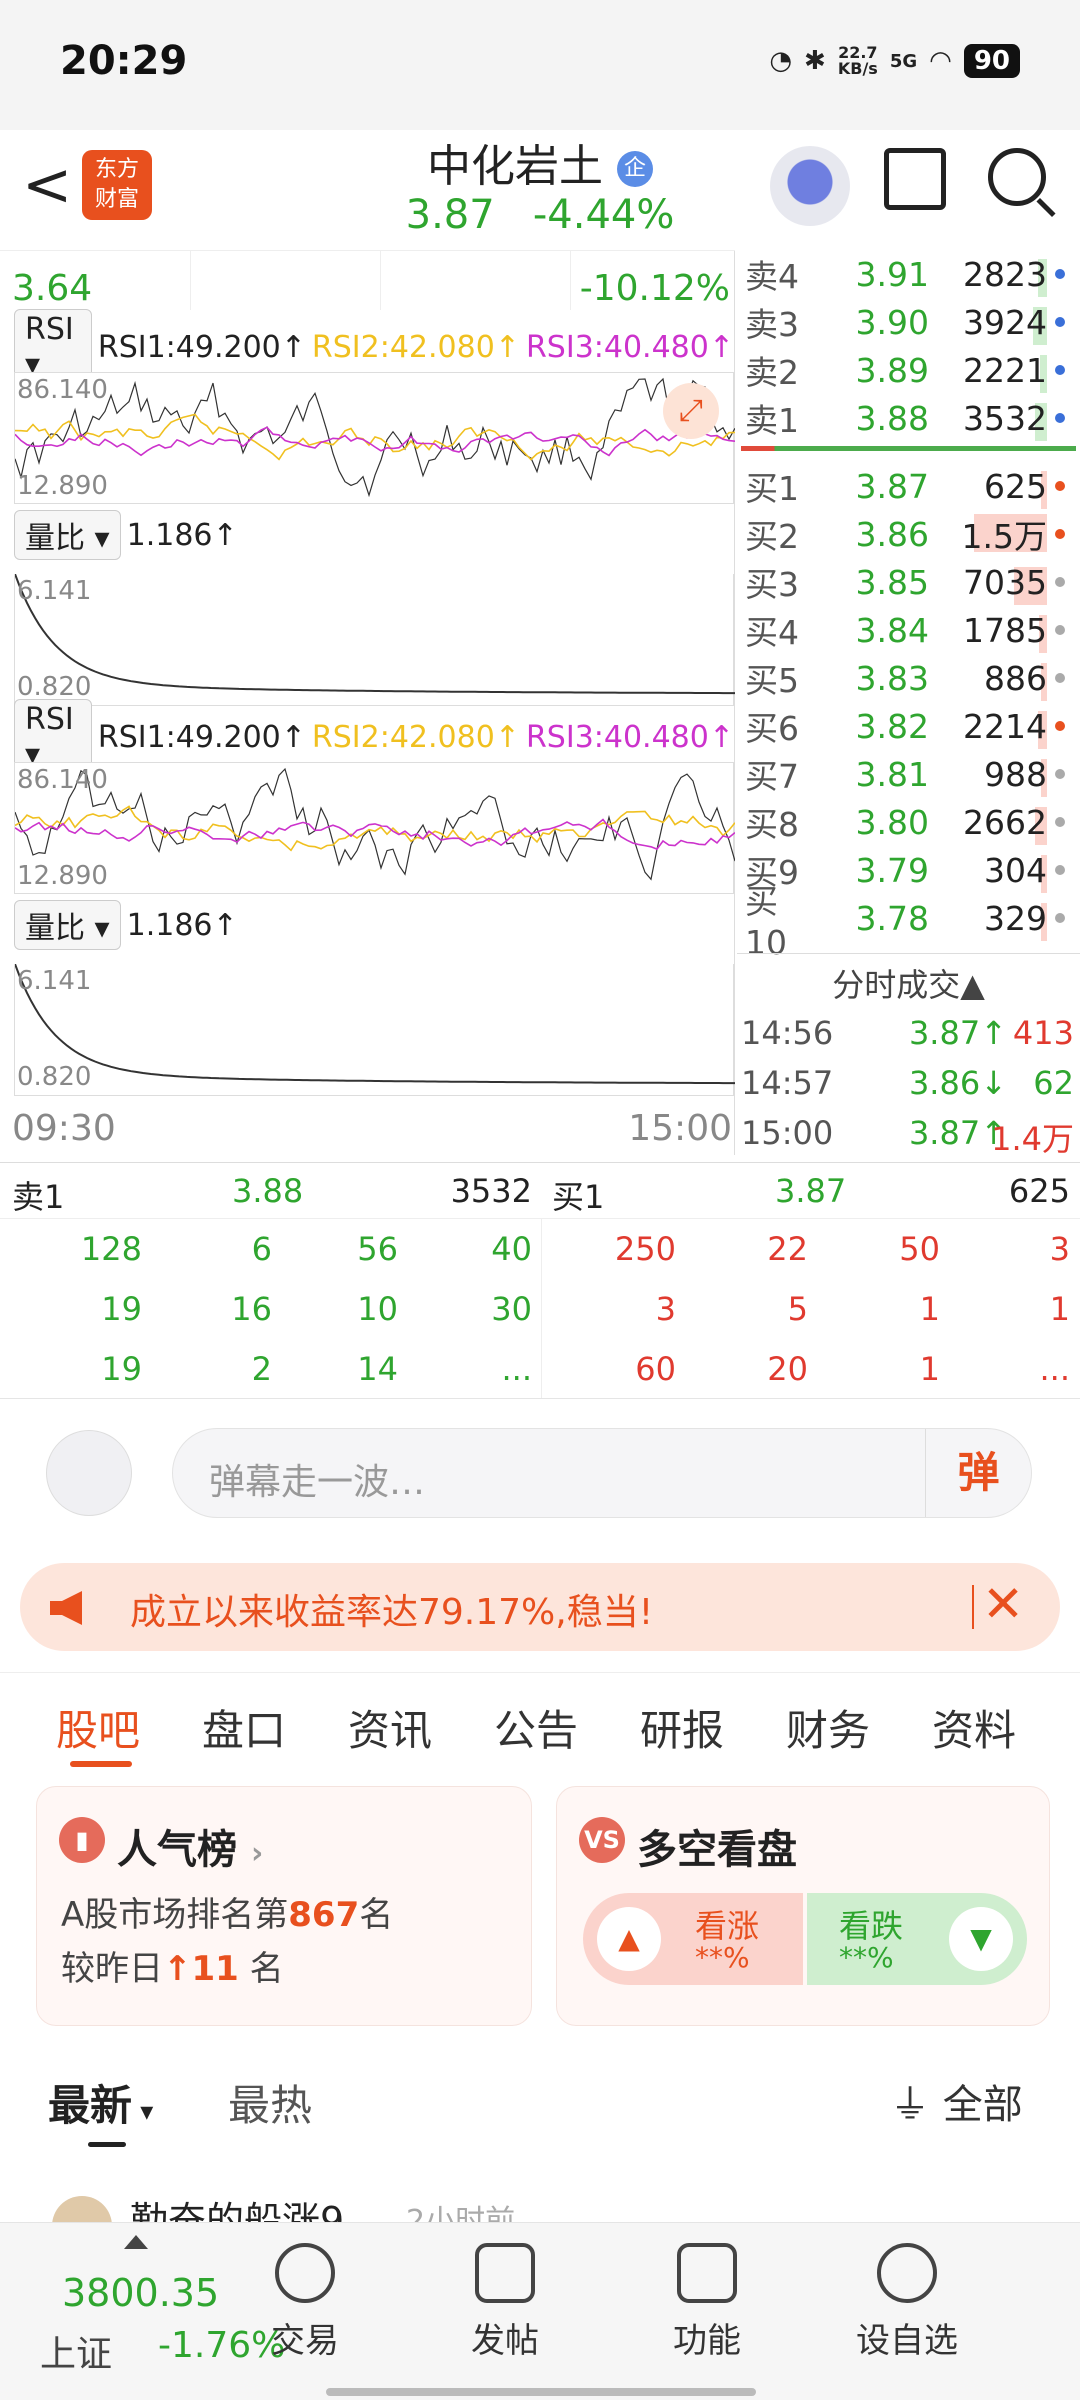  I want to click on vr-min-label-2: 0.820, so click(54, 1077).